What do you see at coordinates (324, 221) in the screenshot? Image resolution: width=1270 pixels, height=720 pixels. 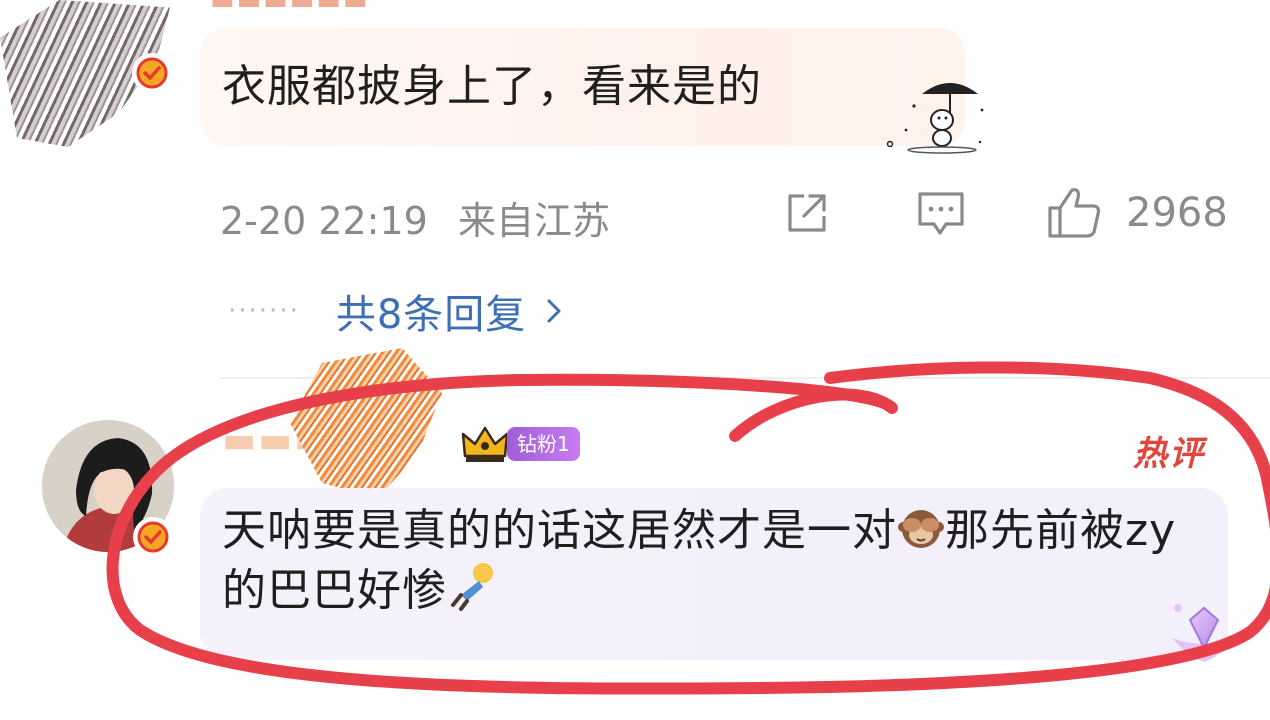 I see `timestamp: 2-20 22:19` at bounding box center [324, 221].